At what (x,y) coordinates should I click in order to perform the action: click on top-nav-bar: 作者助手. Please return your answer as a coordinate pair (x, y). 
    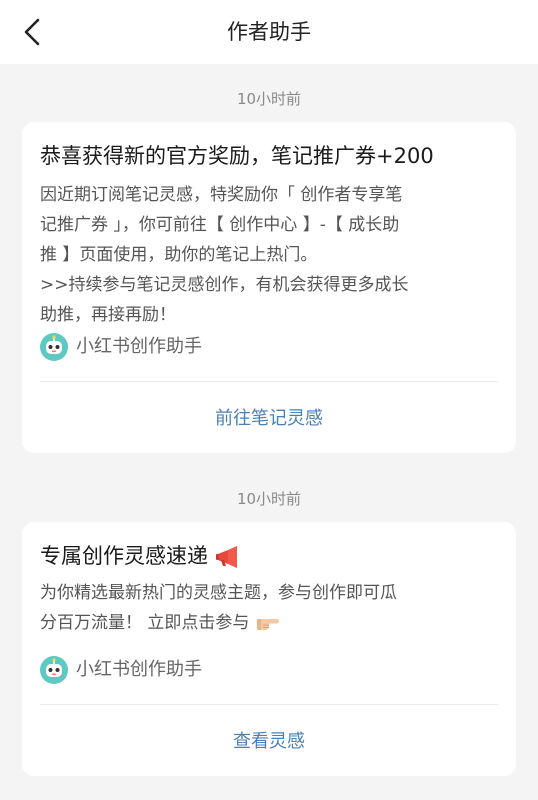
    Looking at the image, I should click on (269, 32).